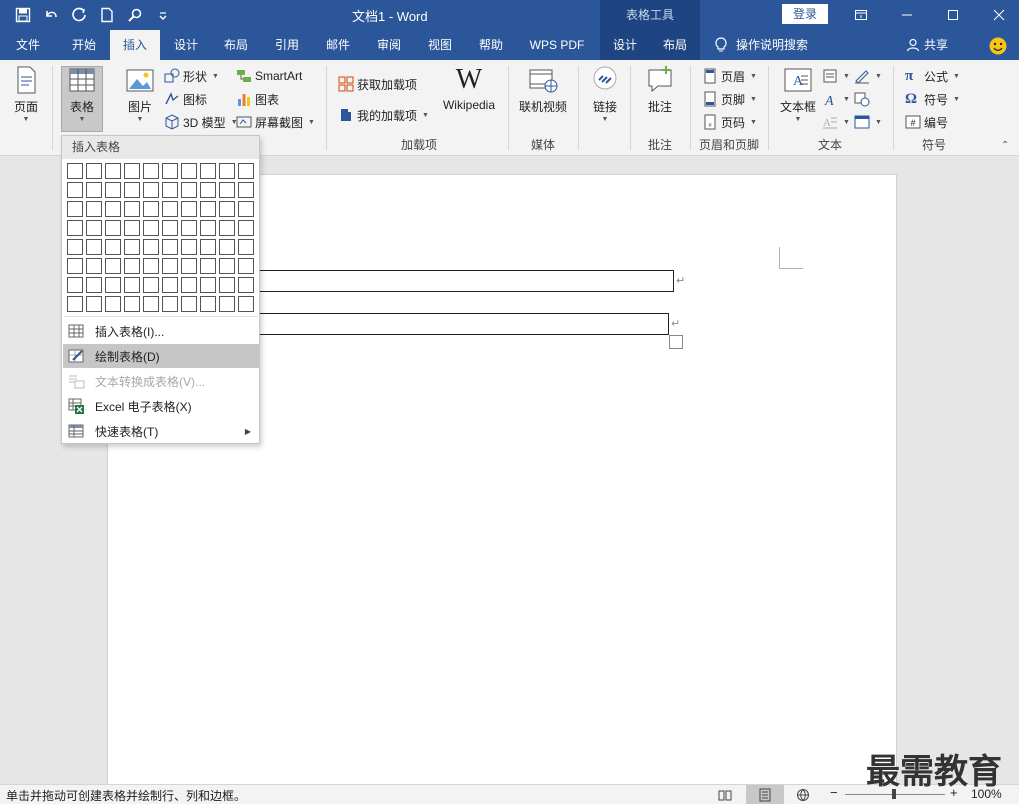 The width and height of the screenshot is (1019, 804). I want to click on tab-layout: 布局, so click(236, 45).